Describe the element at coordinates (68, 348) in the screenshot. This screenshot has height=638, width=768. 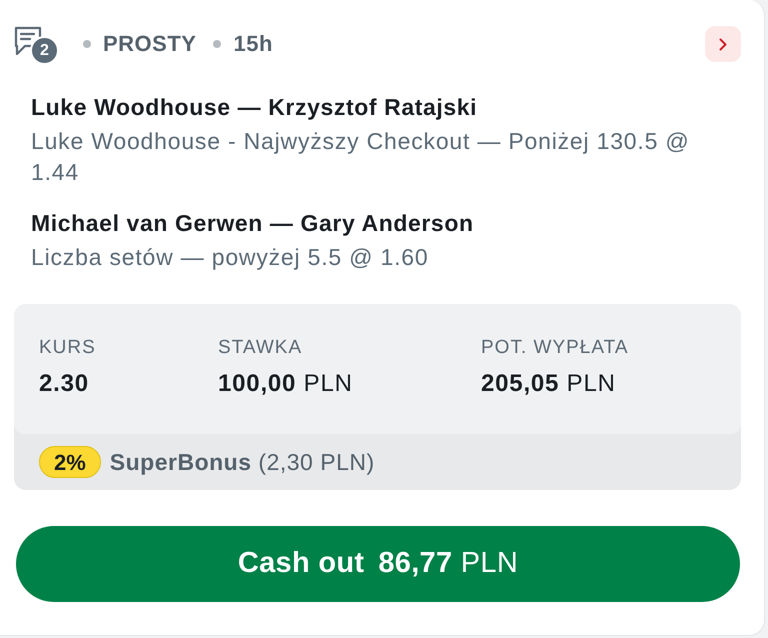
I see `field-label: KURS` at that location.